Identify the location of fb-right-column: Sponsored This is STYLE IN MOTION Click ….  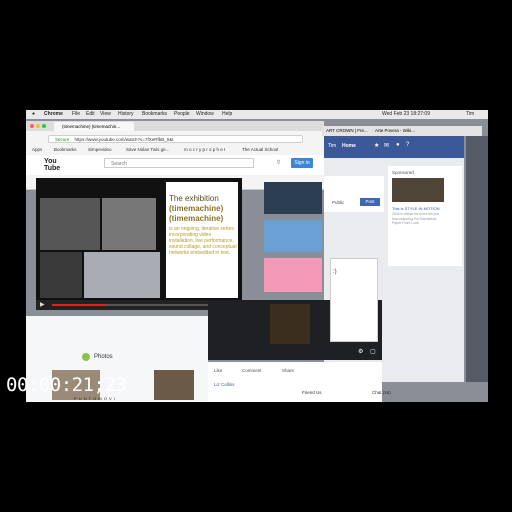
(425, 216).